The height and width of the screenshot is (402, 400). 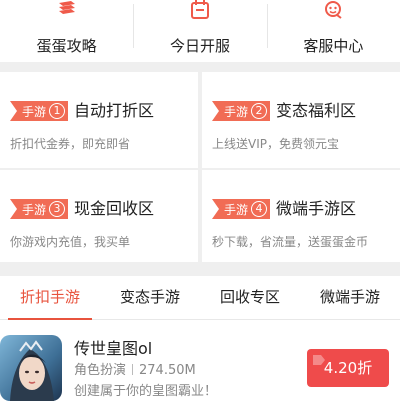 What do you see at coordinates (250, 297) in the screenshot?
I see `tab-recycle: 回收专区` at bounding box center [250, 297].